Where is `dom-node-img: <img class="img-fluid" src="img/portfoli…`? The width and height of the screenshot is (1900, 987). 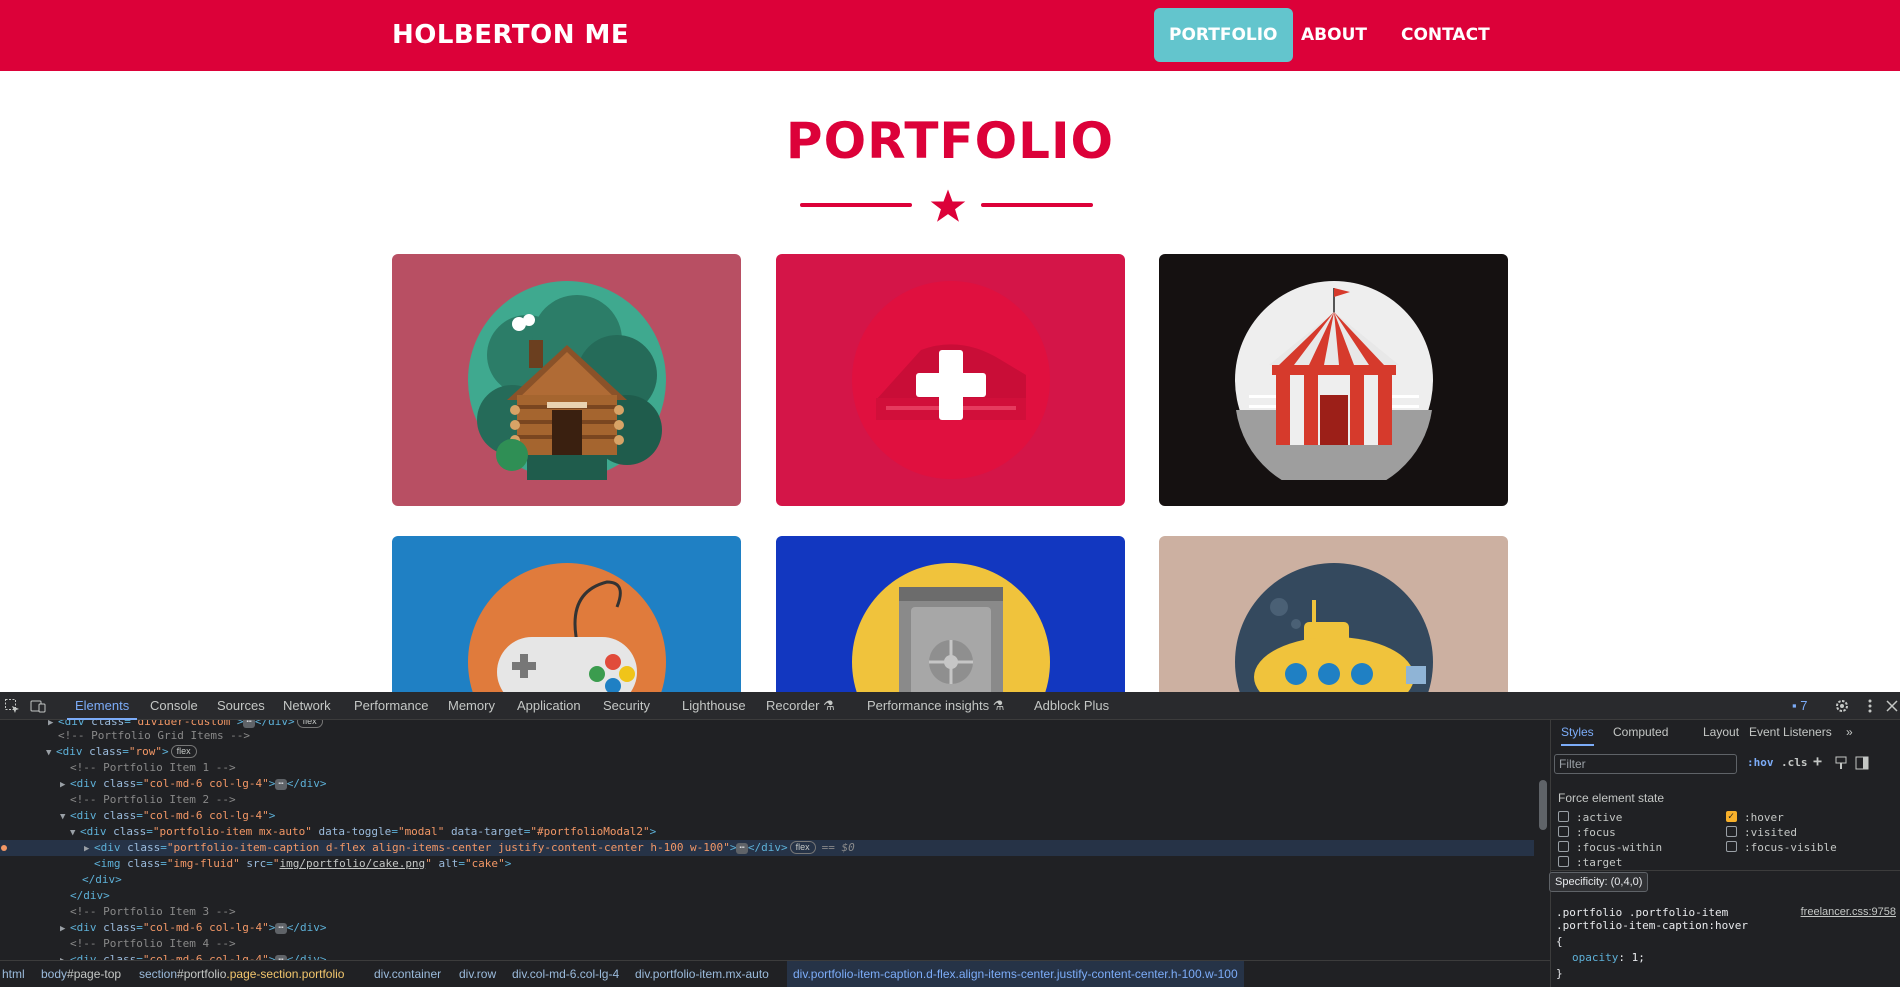 dom-node-img: <img class="img-fluid" src="img/portfoli… is located at coordinates (767, 864).